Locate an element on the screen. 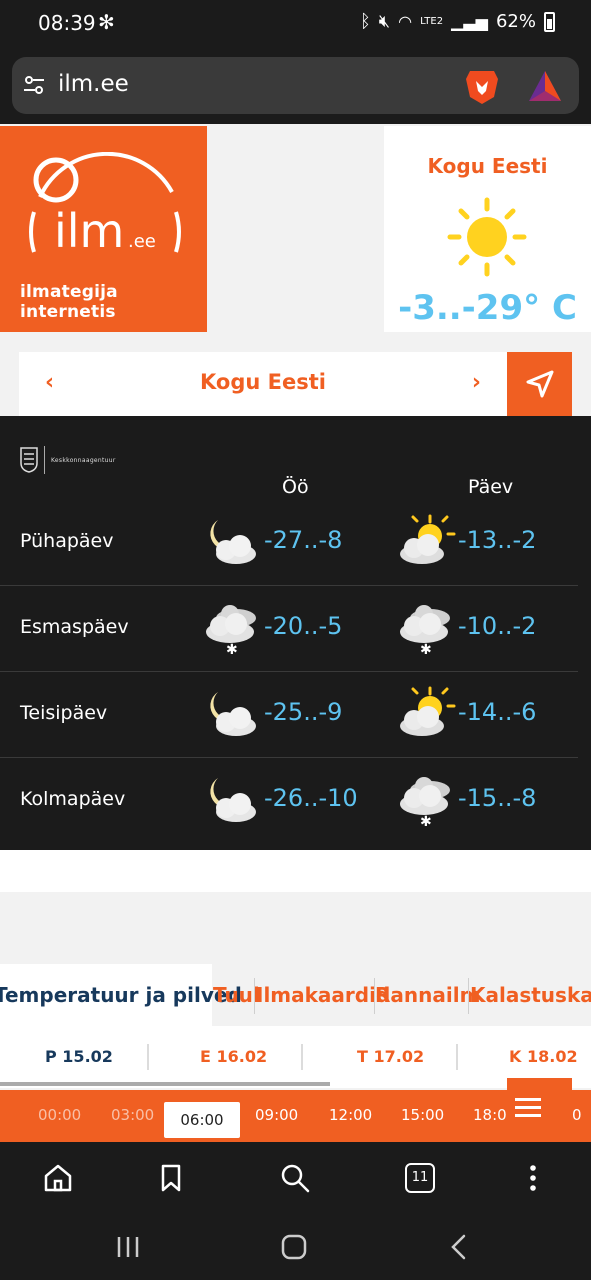  summary-temperature: -3..-29° C is located at coordinates (487, 308).